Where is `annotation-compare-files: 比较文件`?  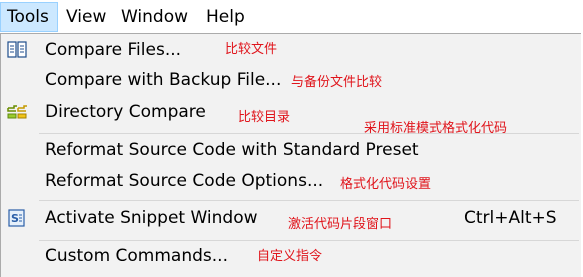 annotation-compare-files: 比较文件 is located at coordinates (251, 49).